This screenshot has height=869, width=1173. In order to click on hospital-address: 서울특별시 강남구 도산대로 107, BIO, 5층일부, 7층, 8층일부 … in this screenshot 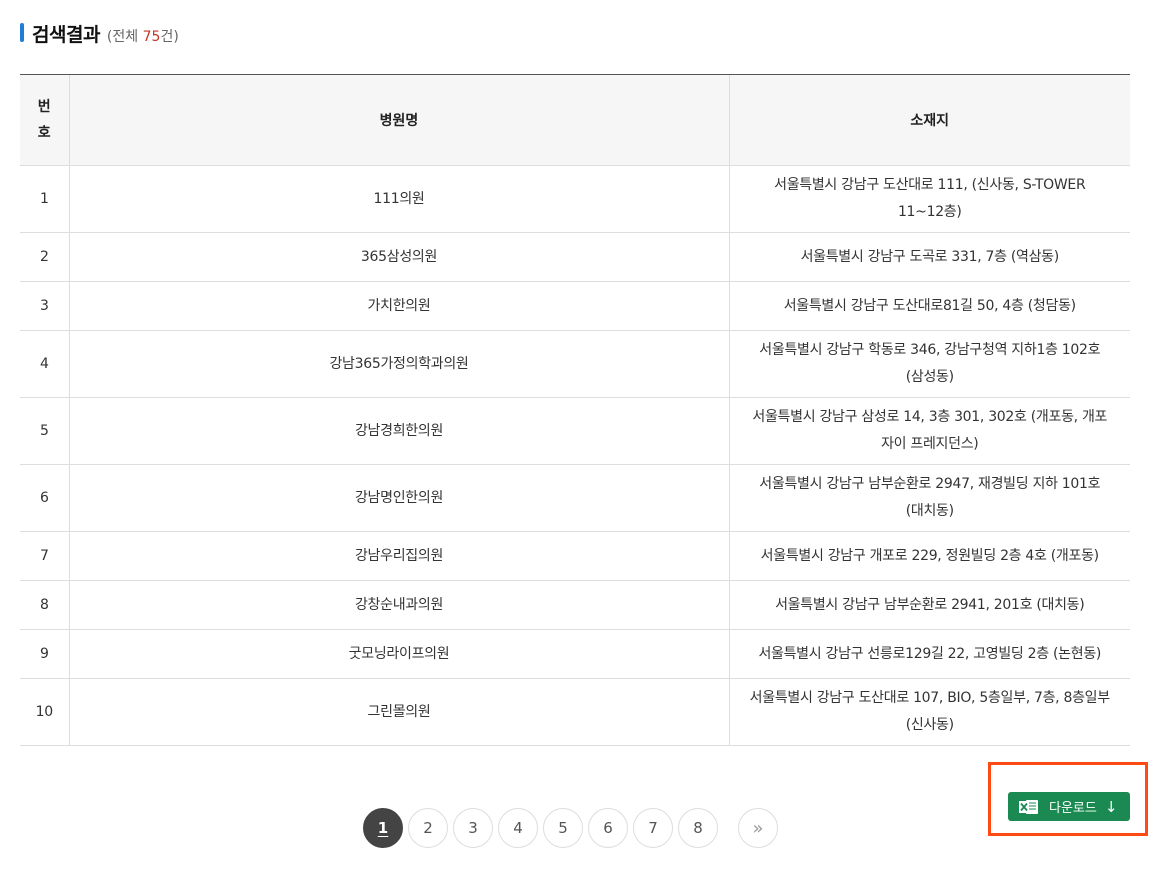, I will do `click(929, 712)`.